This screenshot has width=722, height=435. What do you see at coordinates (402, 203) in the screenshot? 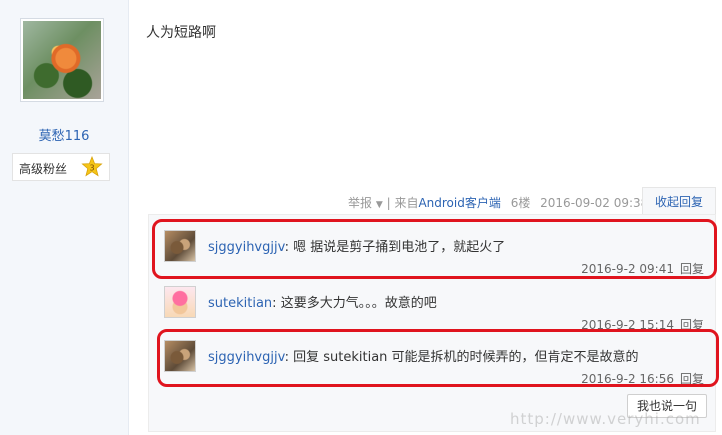
I see `source-prefix: | 来自` at bounding box center [402, 203].